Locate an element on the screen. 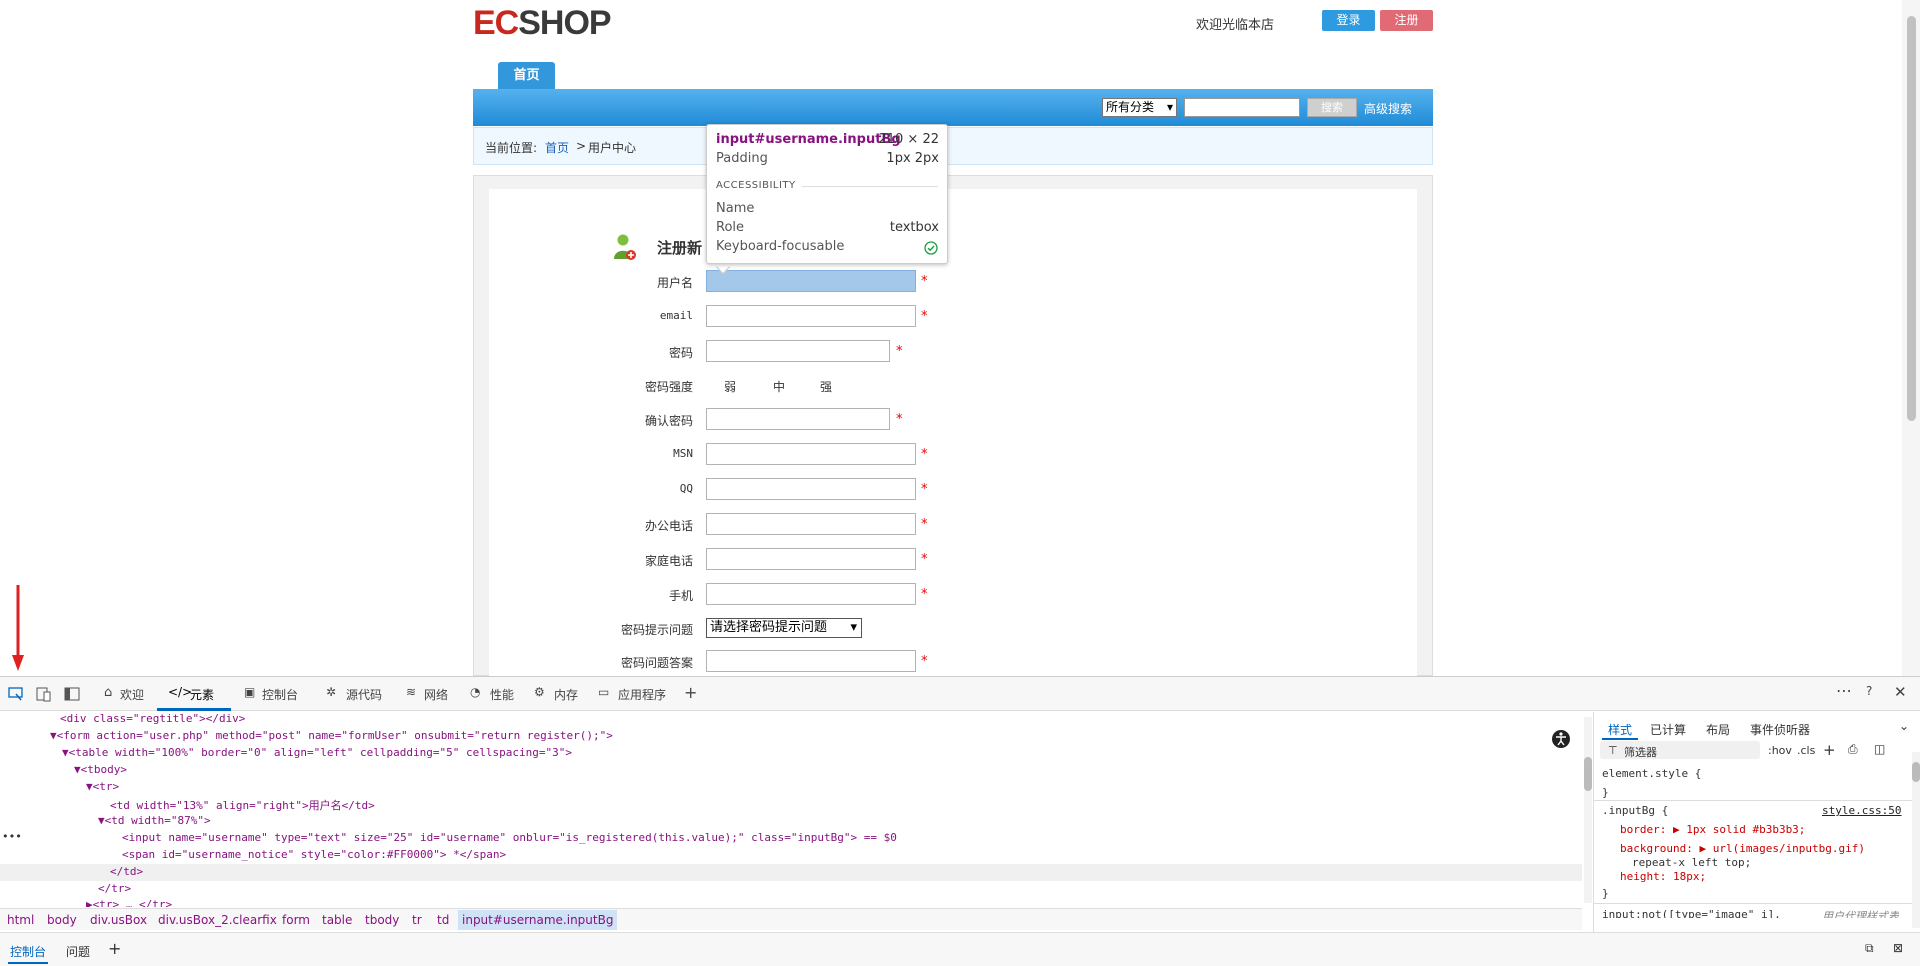 Image resolution: width=1920 pixels, height=966 pixels. crumb-usbox2: div.usBox_2.clearfix is located at coordinates (217, 920).